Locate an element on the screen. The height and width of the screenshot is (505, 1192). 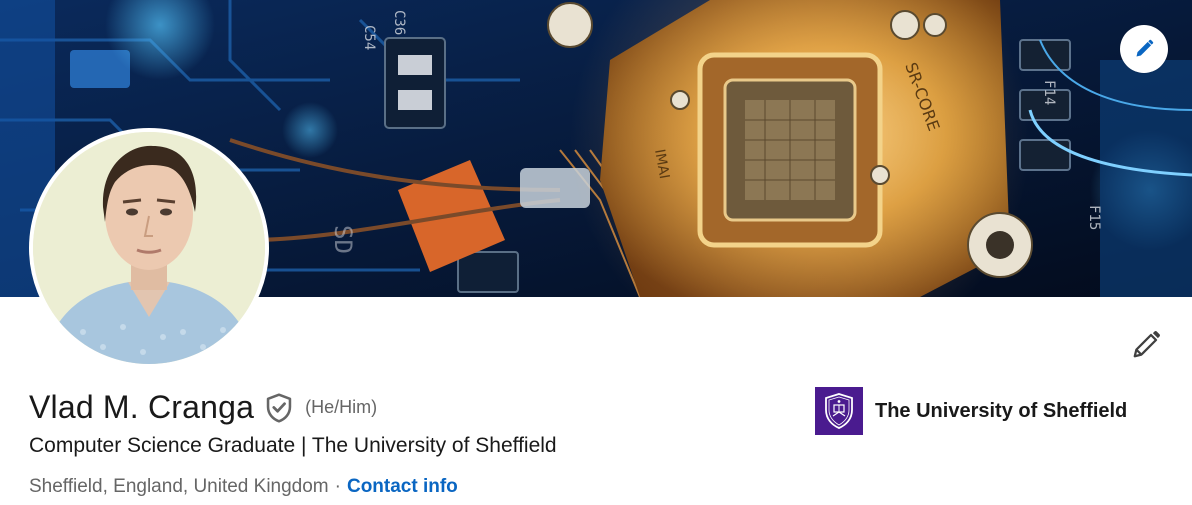
profile-location: Sheffield, England, United Kingdom is located at coordinates (179, 486).